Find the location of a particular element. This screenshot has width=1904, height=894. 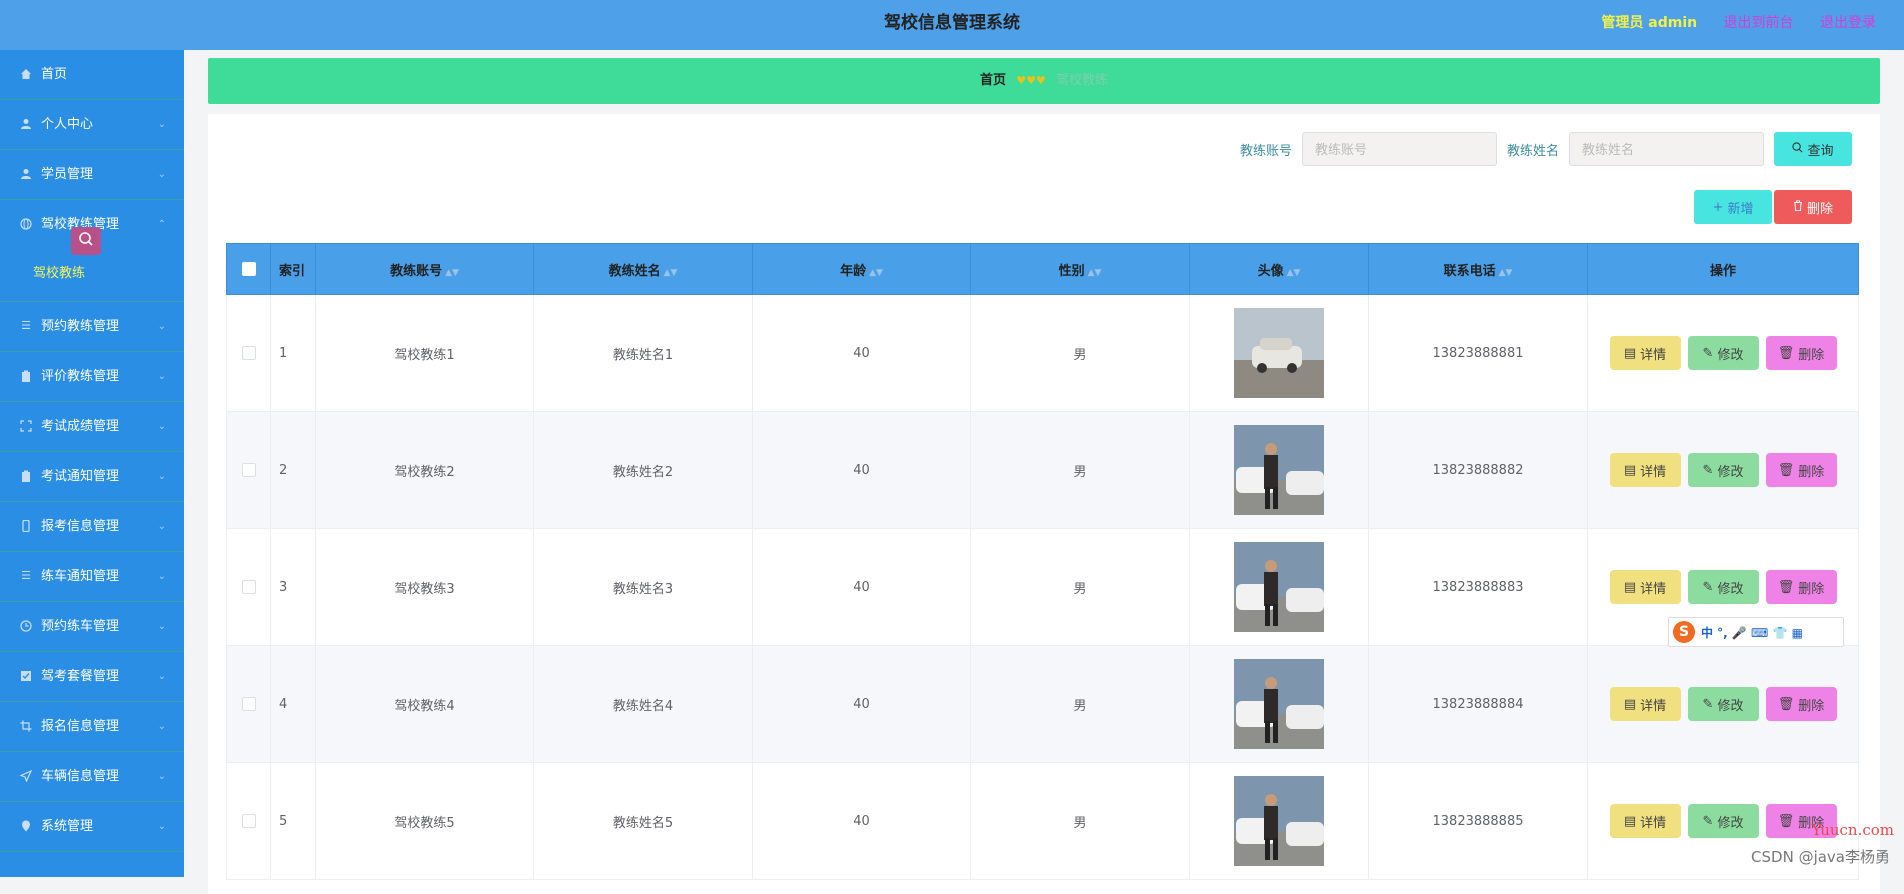

column-header-account: 教练账号 ▲▼ is located at coordinates (424, 269).